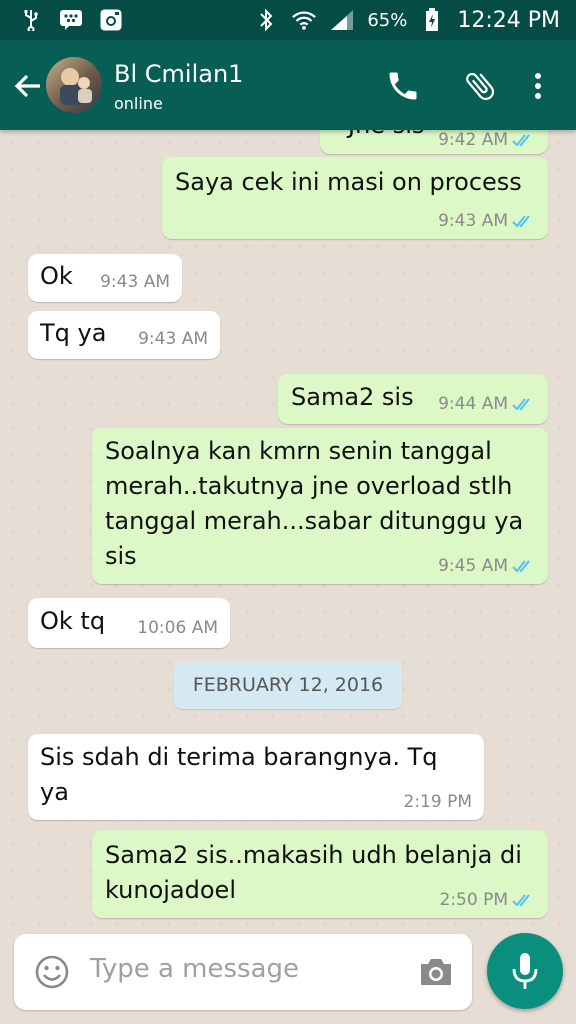 The image size is (576, 1024). I want to click on message-text: Tq ya, so click(73, 333).